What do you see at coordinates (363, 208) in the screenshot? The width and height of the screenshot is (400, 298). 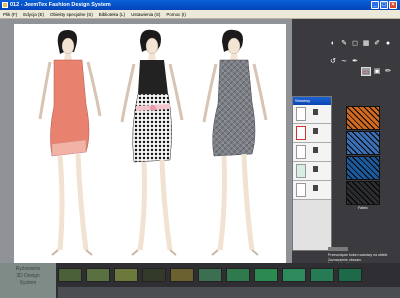 I see `fabric-swatch-label: Fabric` at bounding box center [363, 208].